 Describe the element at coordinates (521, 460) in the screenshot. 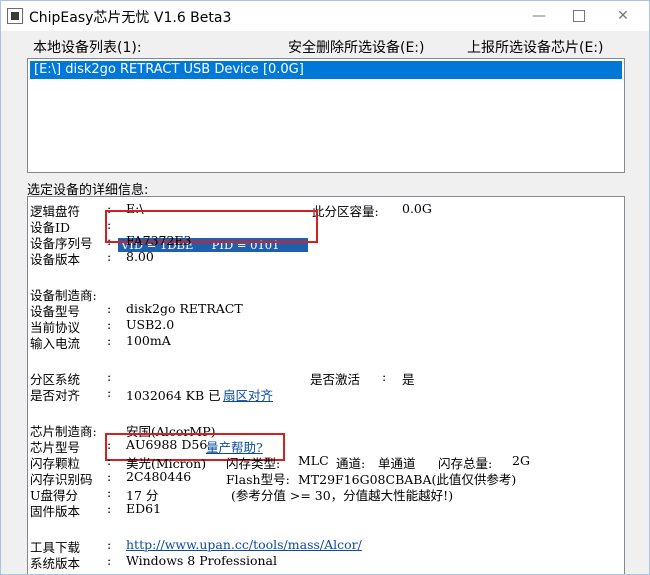

I see `flash-total-value: 2G` at that location.